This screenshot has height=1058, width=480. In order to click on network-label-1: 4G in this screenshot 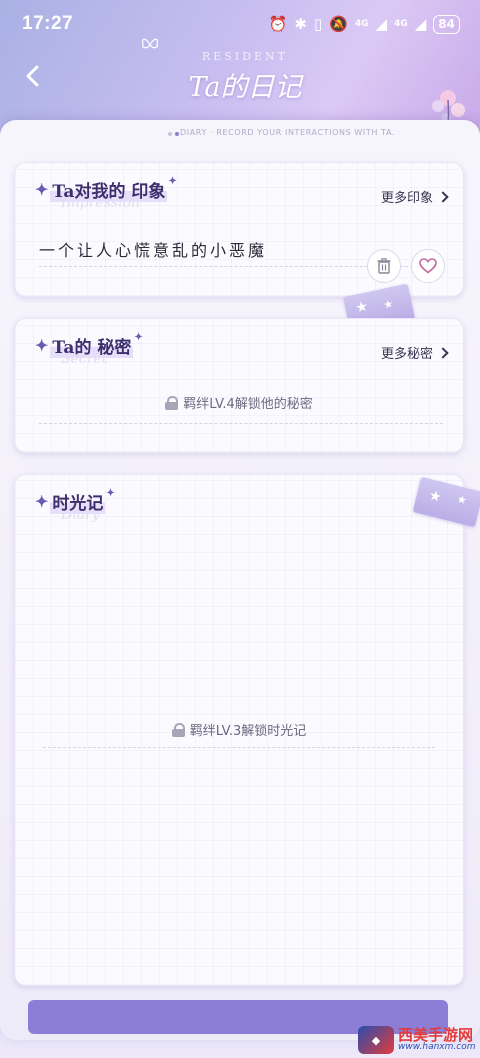, I will do `click(361, 23)`.